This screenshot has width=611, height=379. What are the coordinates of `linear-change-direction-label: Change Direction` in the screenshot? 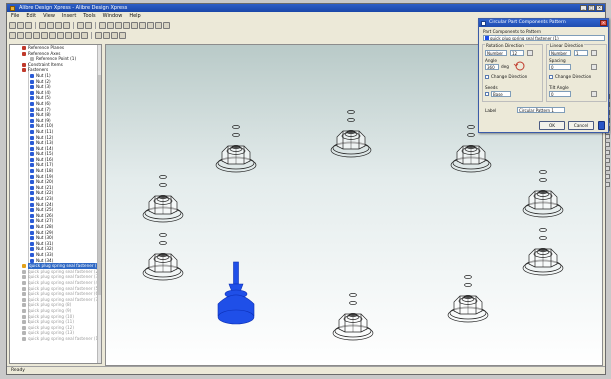 It's located at (573, 76).